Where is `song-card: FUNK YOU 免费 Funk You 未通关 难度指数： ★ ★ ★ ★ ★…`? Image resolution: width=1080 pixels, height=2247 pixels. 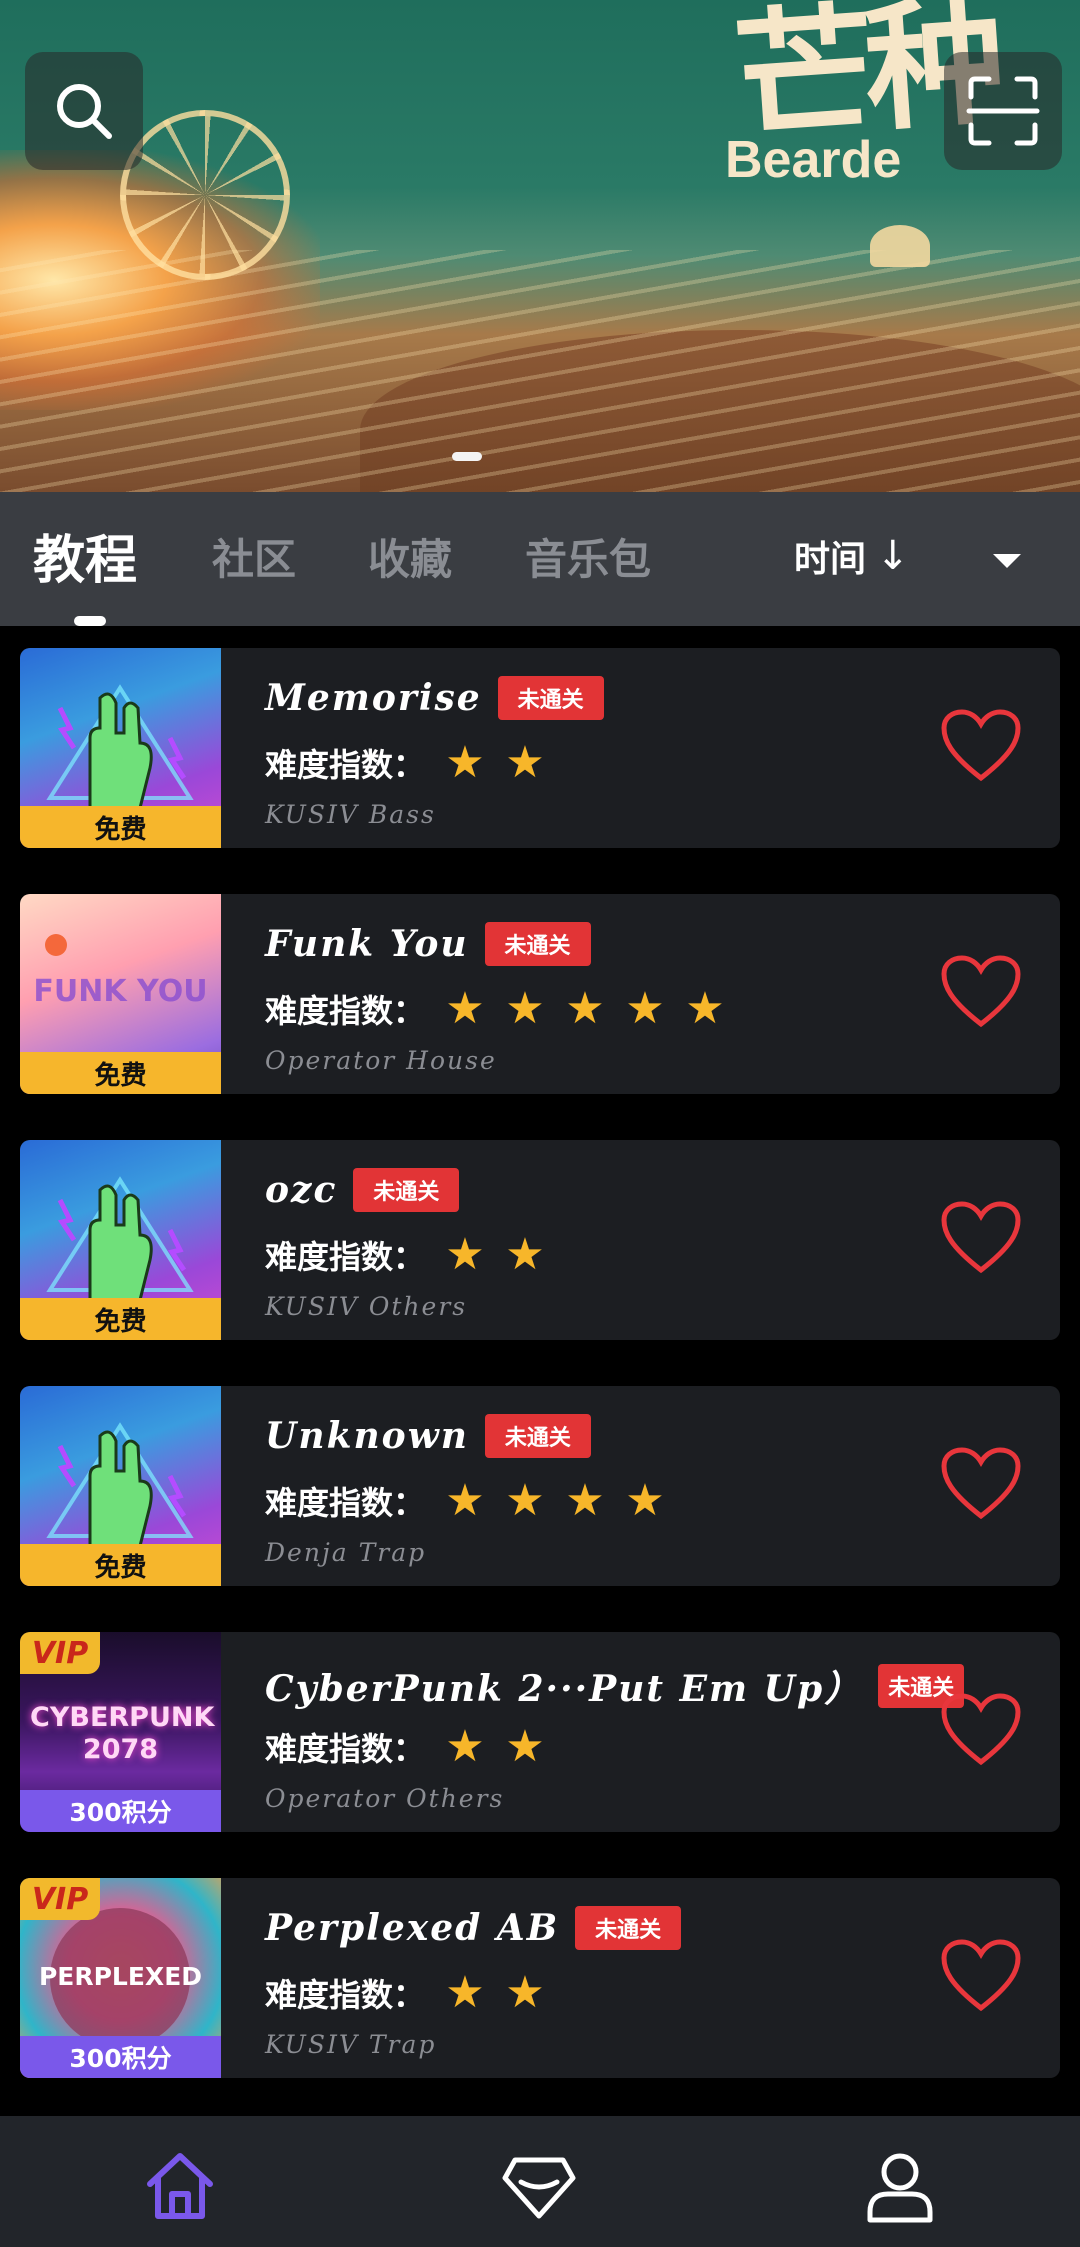
song-card: FUNK YOU 免费 Funk You 未通关 难度指数： ★ ★ ★ ★ ★… is located at coordinates (540, 994).